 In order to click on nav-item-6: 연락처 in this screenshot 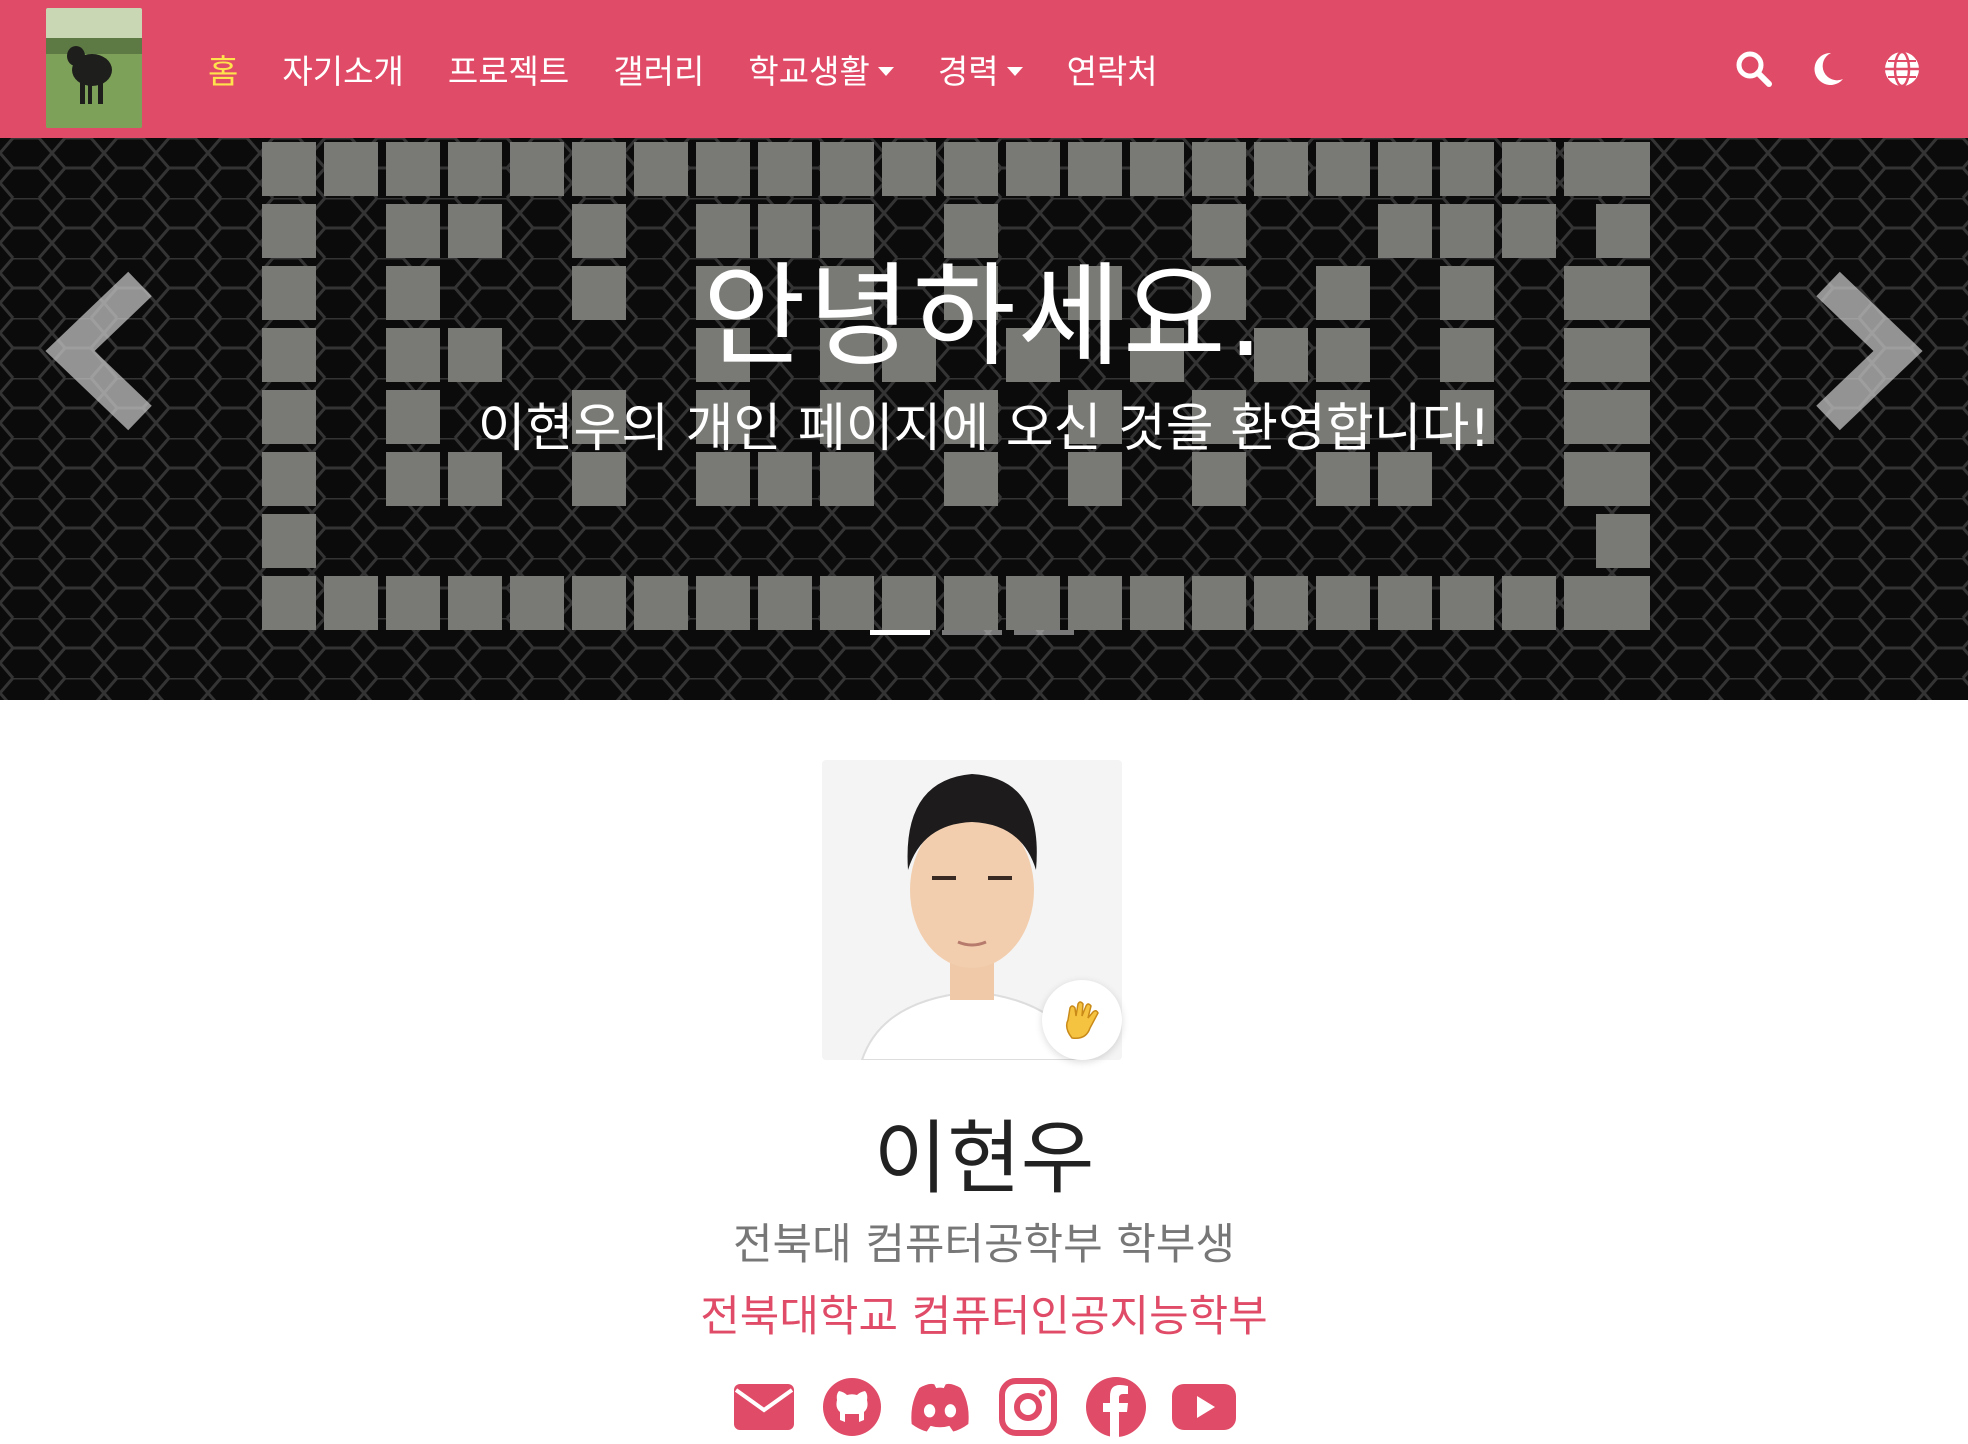, I will do `click(1112, 69)`.